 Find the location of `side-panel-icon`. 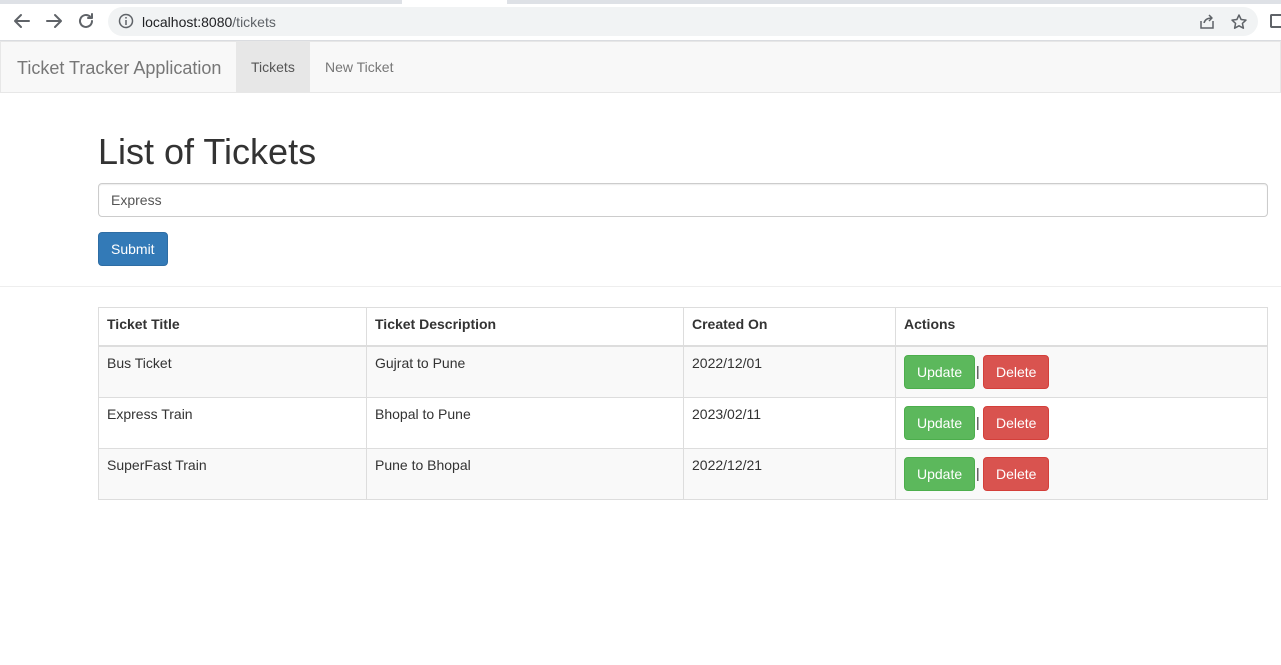

side-panel-icon is located at coordinates (1275, 21).